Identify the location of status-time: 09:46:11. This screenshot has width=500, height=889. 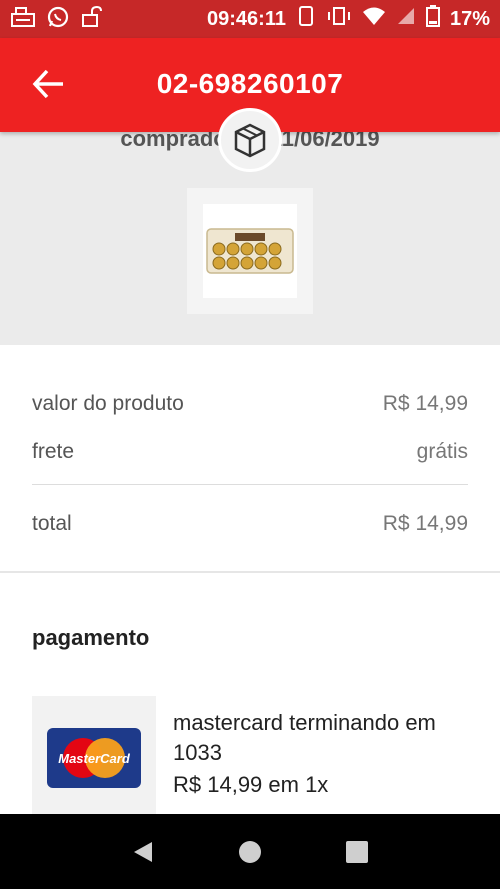
(246, 18).